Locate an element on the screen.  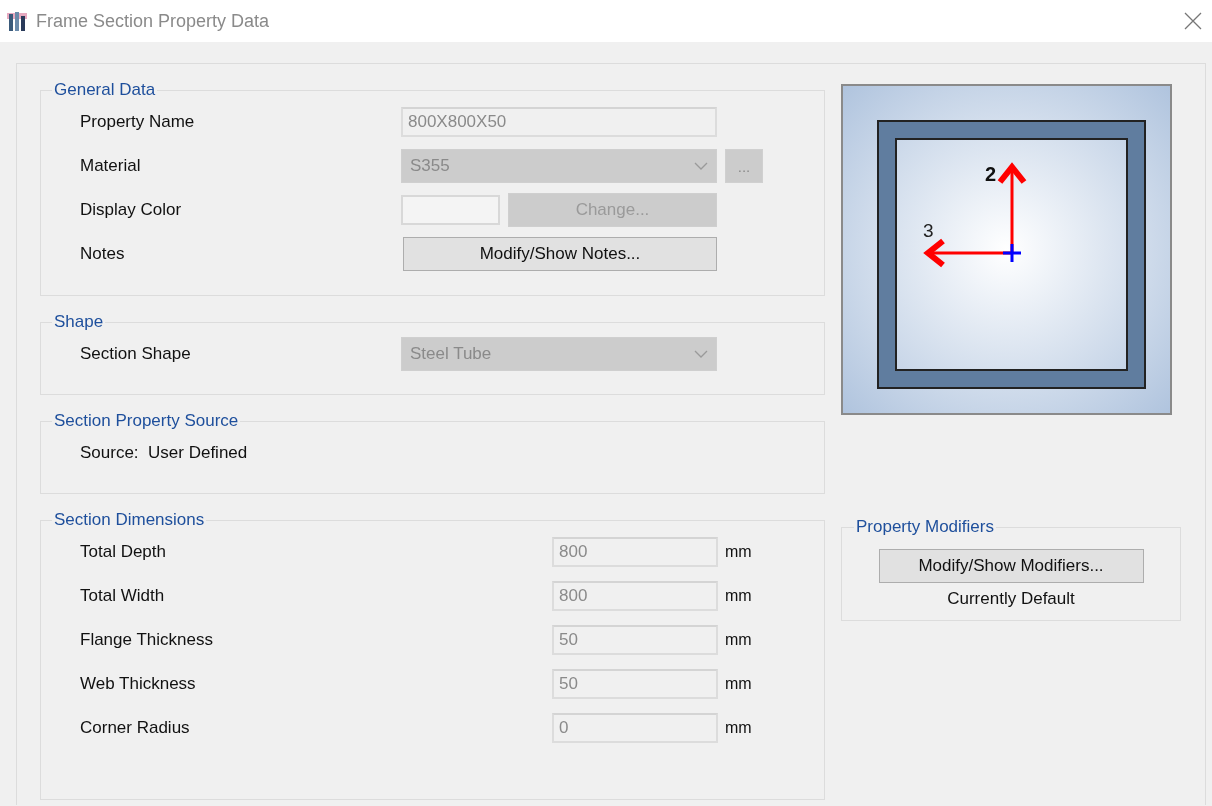
property-name-field: 800X800X50 is located at coordinates (559, 122).